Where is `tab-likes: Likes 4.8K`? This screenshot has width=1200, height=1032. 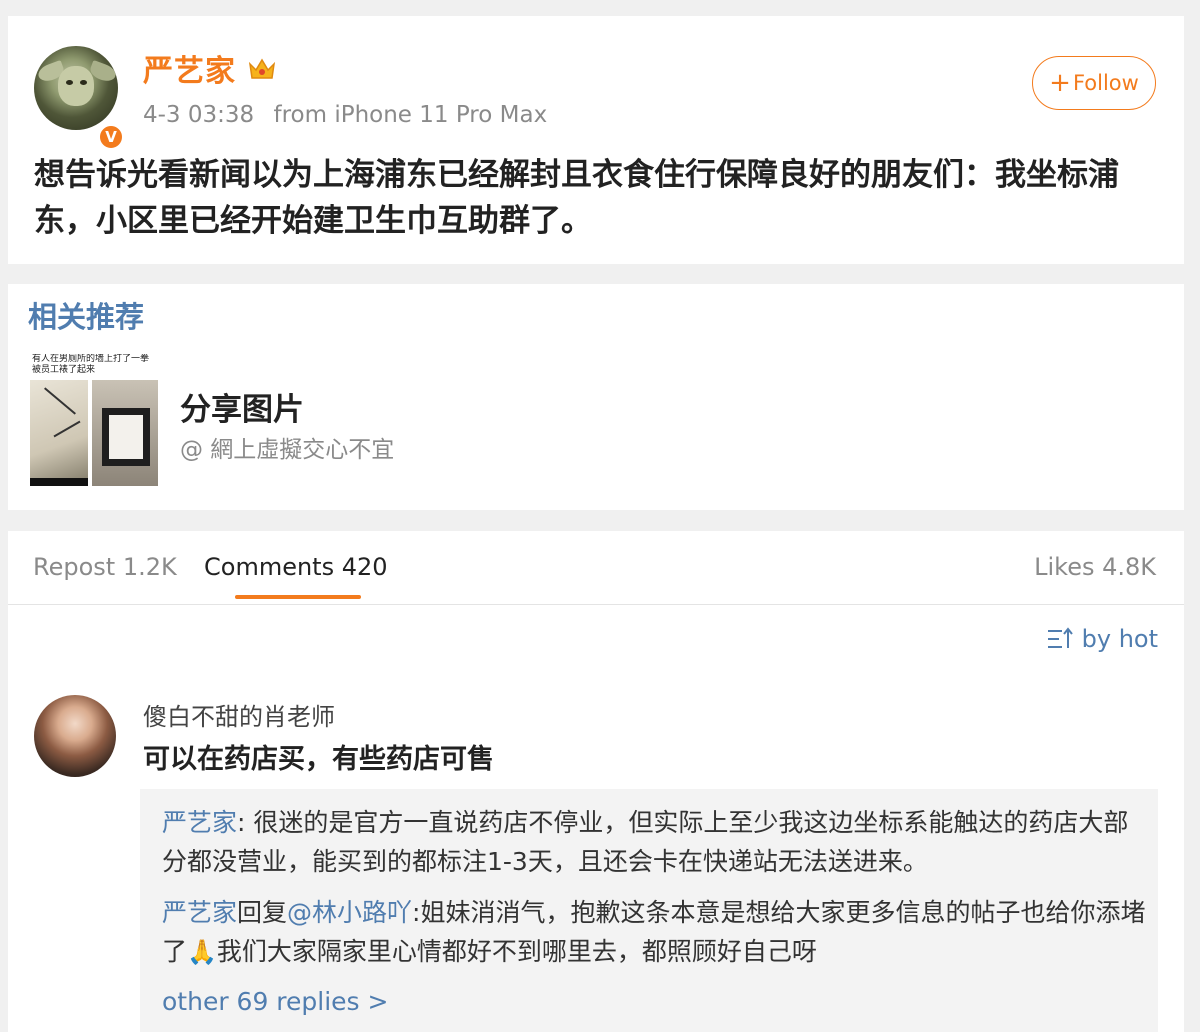 tab-likes: Likes 4.8K is located at coordinates (1095, 567).